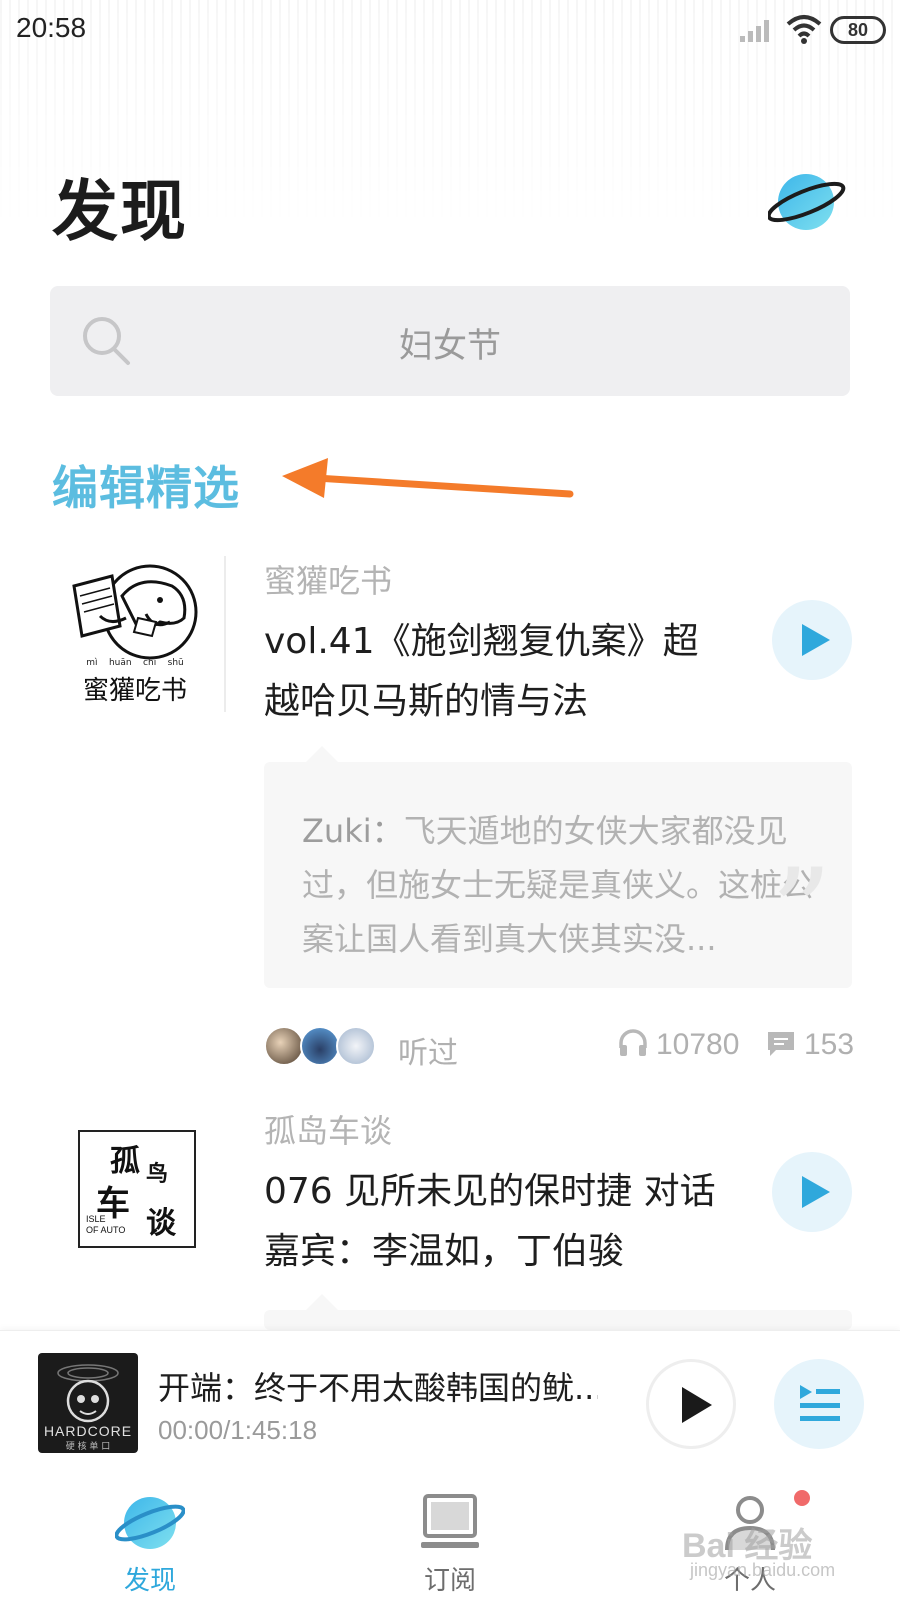 The width and height of the screenshot is (900, 1600). I want to click on playlist-button, so click(819, 1404).